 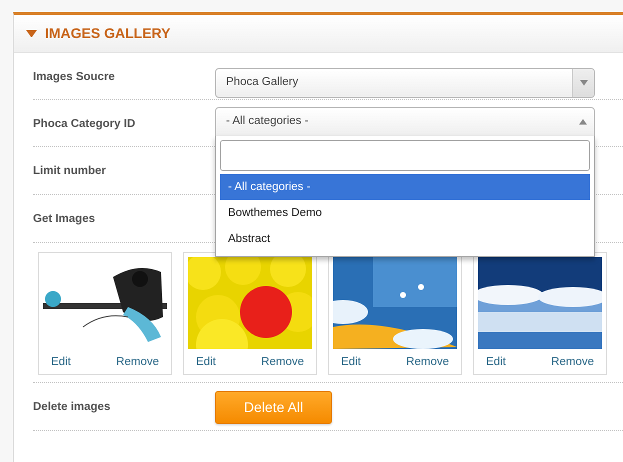 What do you see at coordinates (72, 407) in the screenshot?
I see `field-label: Delete images` at bounding box center [72, 407].